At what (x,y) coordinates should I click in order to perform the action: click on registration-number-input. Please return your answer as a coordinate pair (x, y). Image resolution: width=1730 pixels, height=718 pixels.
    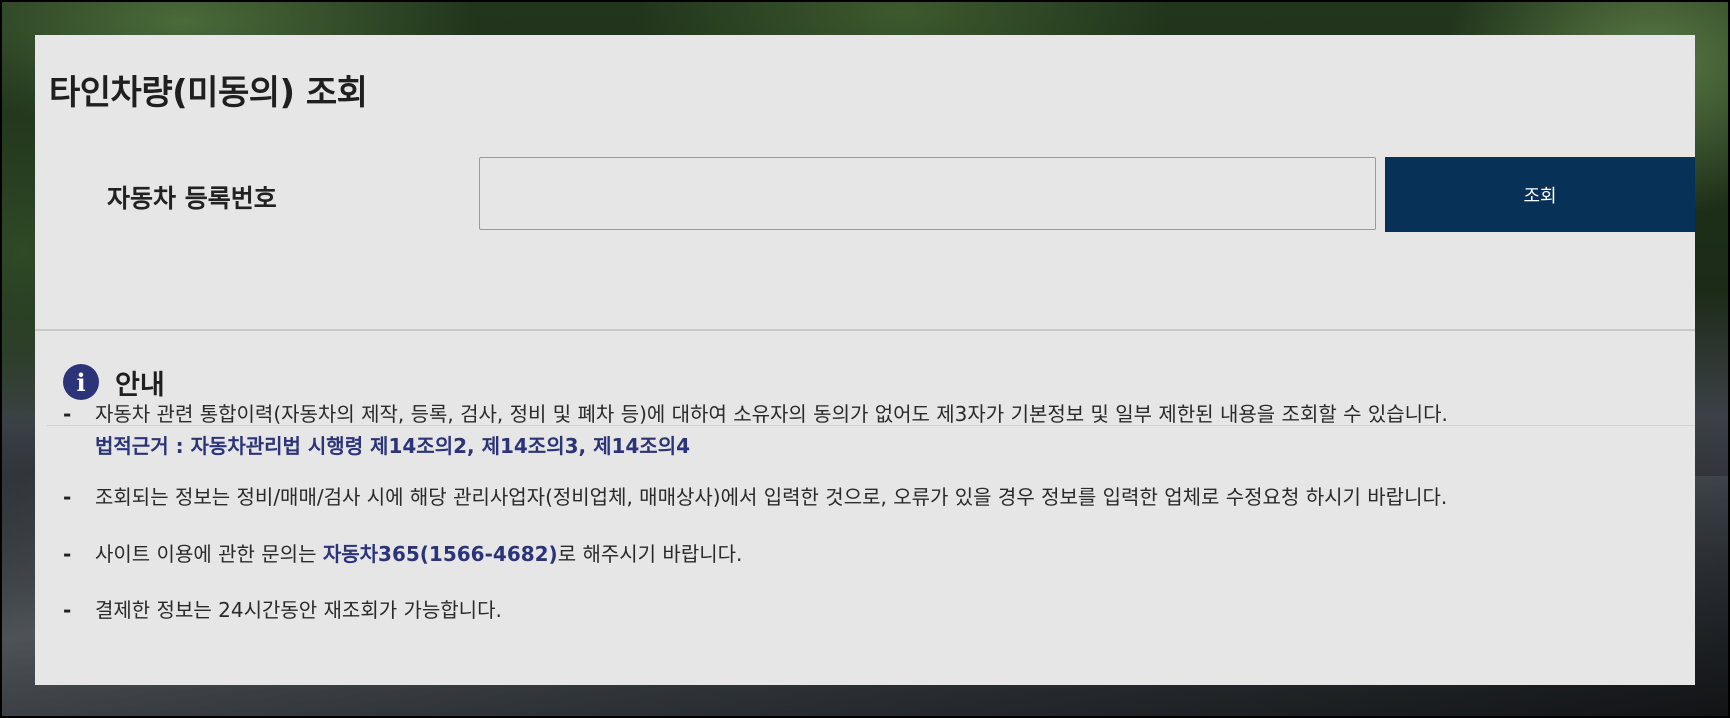
    Looking at the image, I should click on (927, 193).